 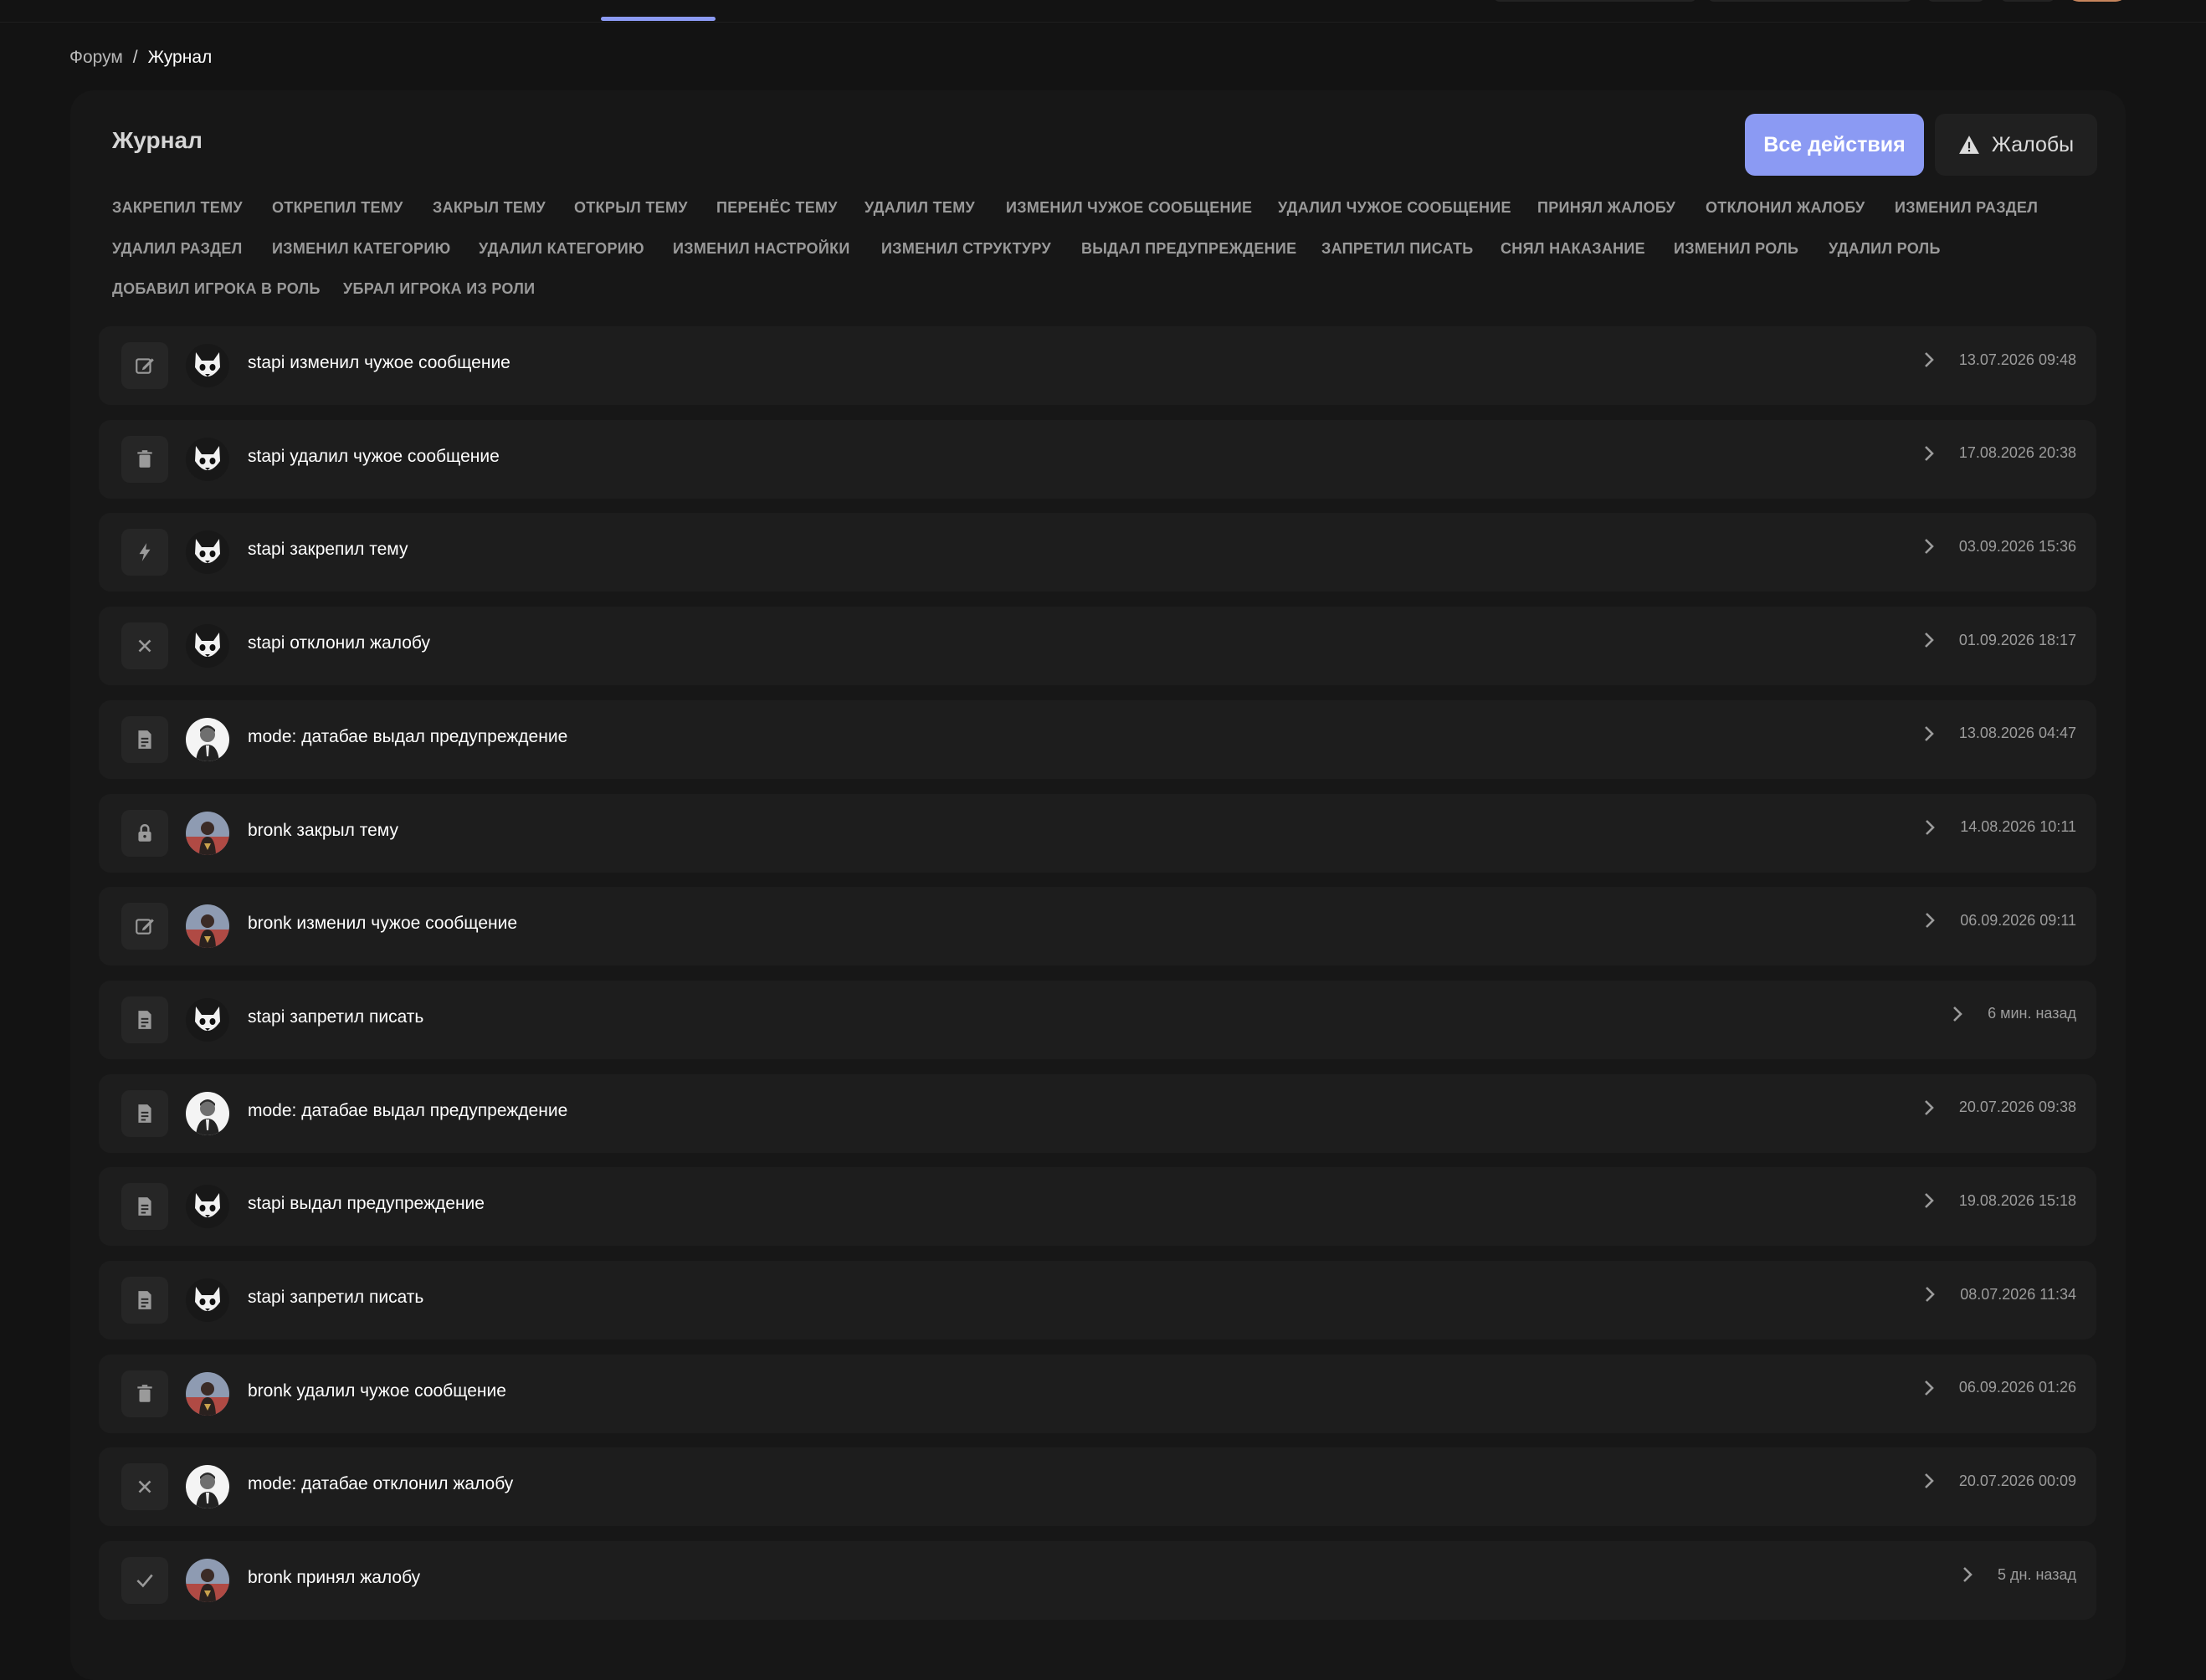 I want to click on breadcrumb-current: Журнал, so click(x=180, y=58).